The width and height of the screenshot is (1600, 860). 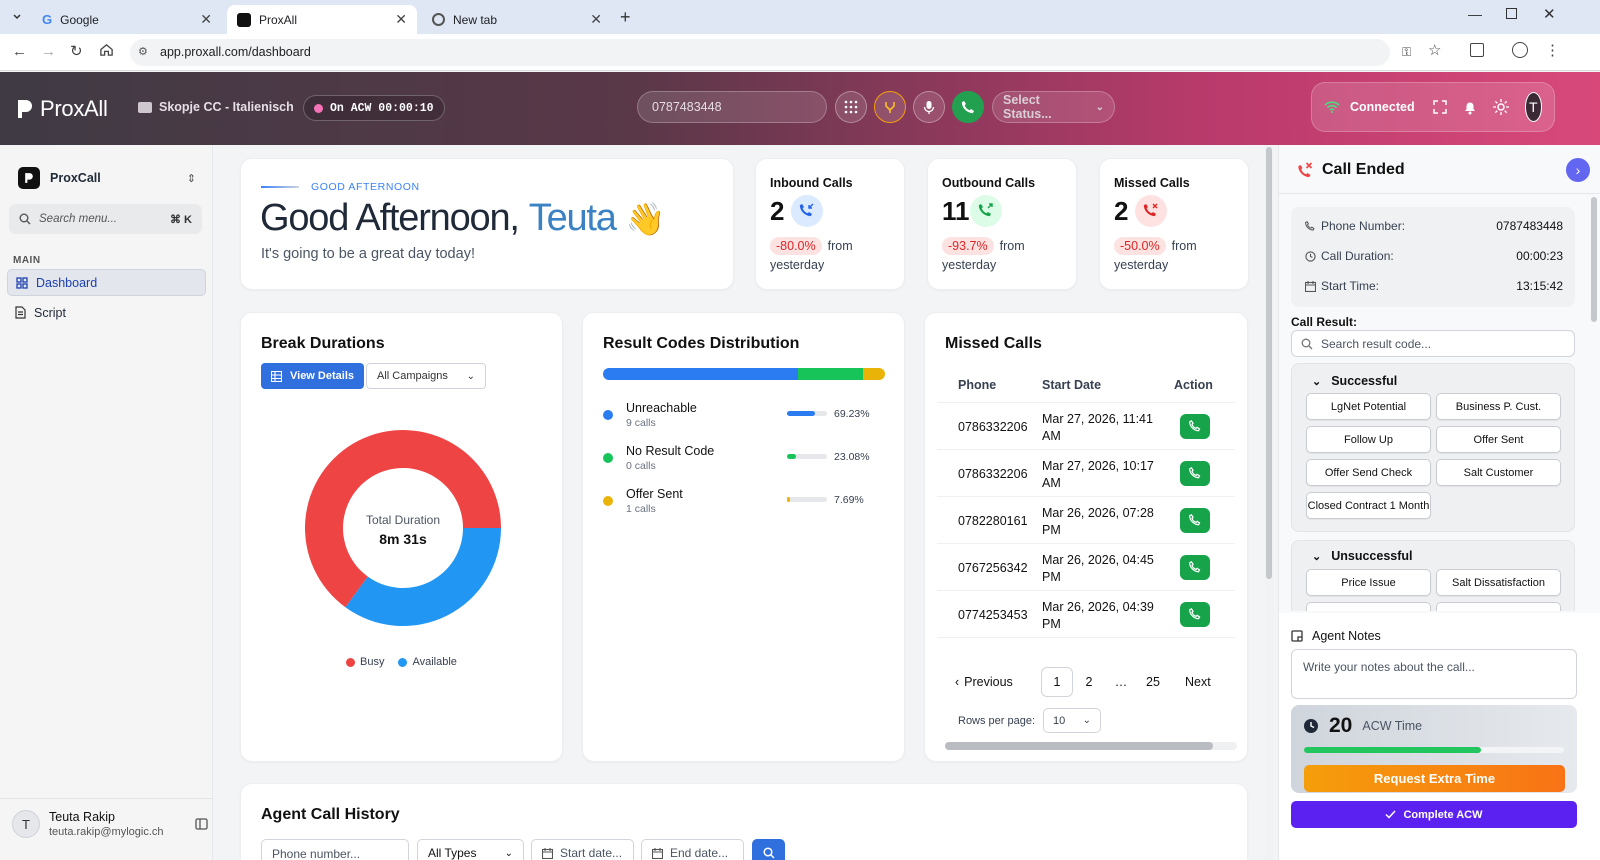 I want to click on sidebar-item-script: Script, so click(x=106, y=312).